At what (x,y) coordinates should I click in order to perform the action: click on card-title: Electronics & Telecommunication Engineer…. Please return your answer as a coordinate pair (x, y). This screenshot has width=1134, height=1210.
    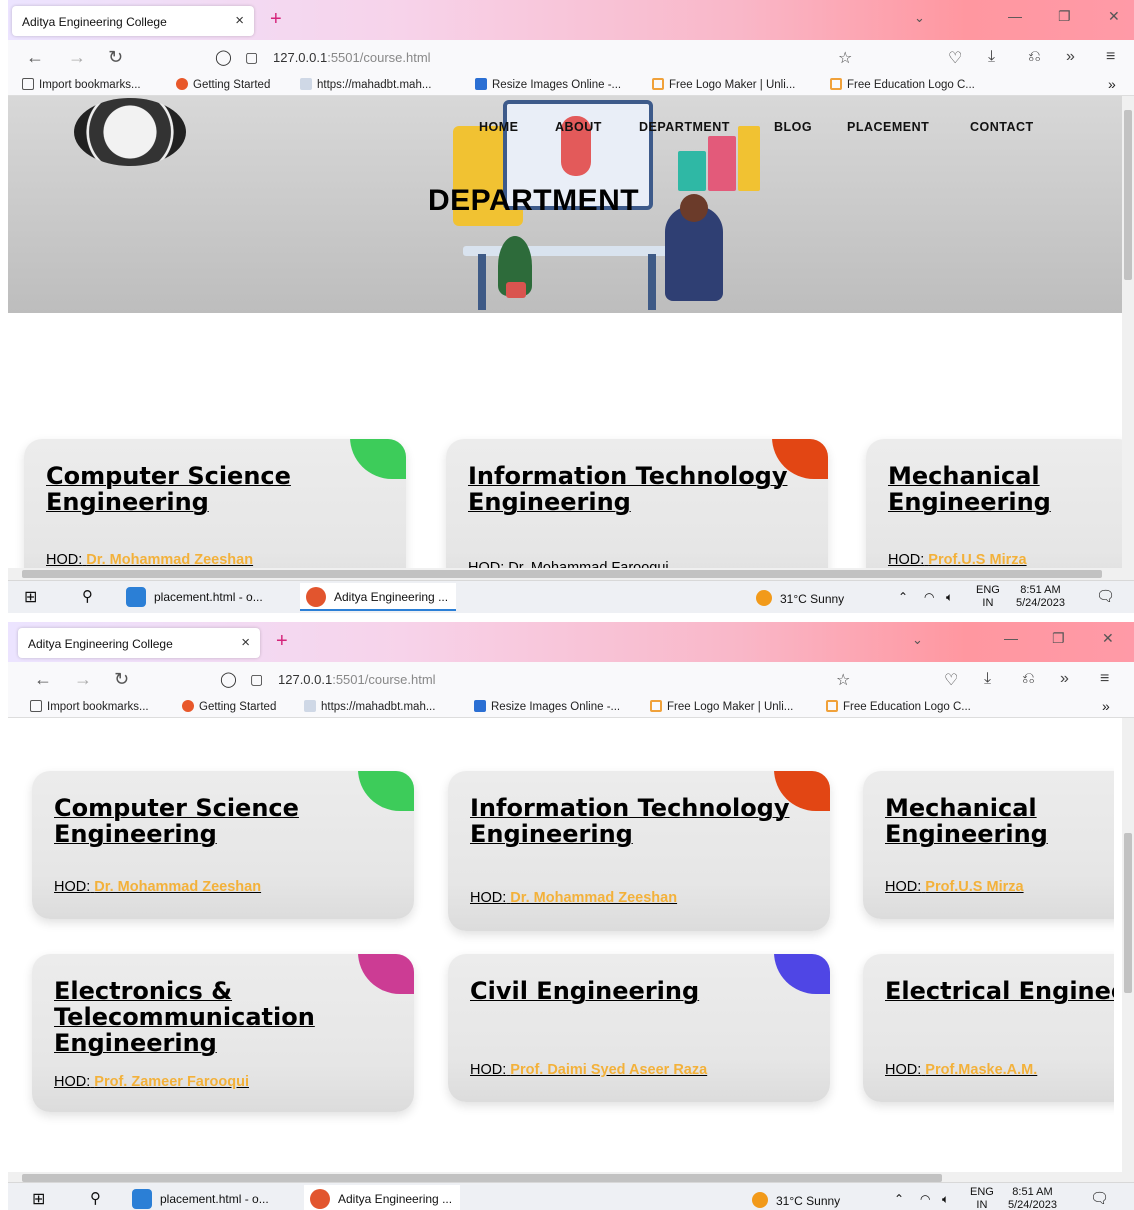
    Looking at the image, I should click on (214, 1017).